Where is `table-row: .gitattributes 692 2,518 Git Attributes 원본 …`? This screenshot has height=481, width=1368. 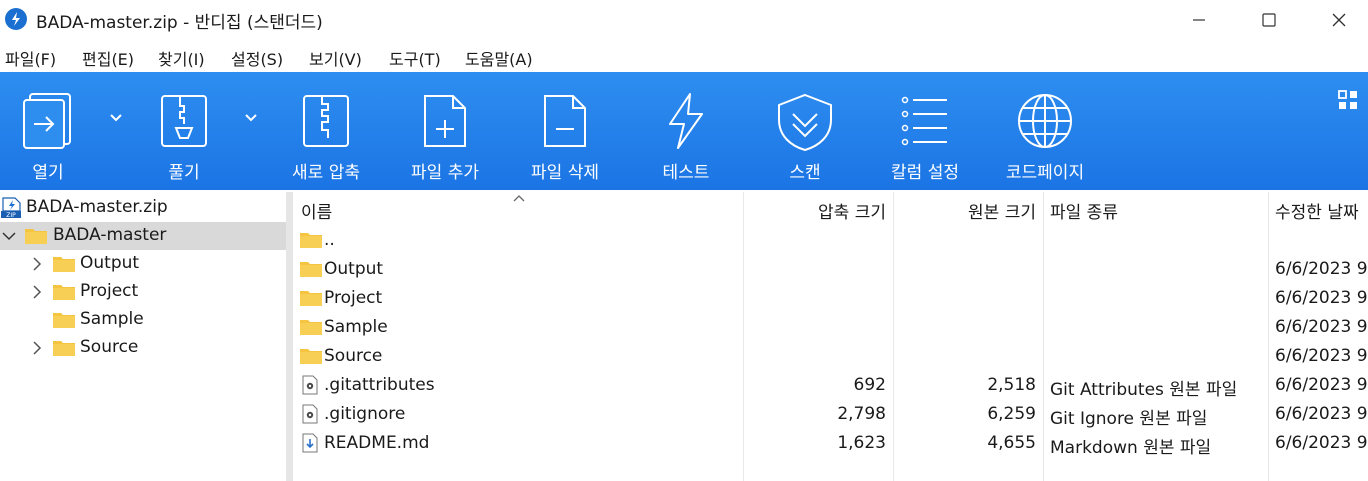
table-row: .gitattributes 692 2,518 Git Attributes 원본 … is located at coordinates (830, 385).